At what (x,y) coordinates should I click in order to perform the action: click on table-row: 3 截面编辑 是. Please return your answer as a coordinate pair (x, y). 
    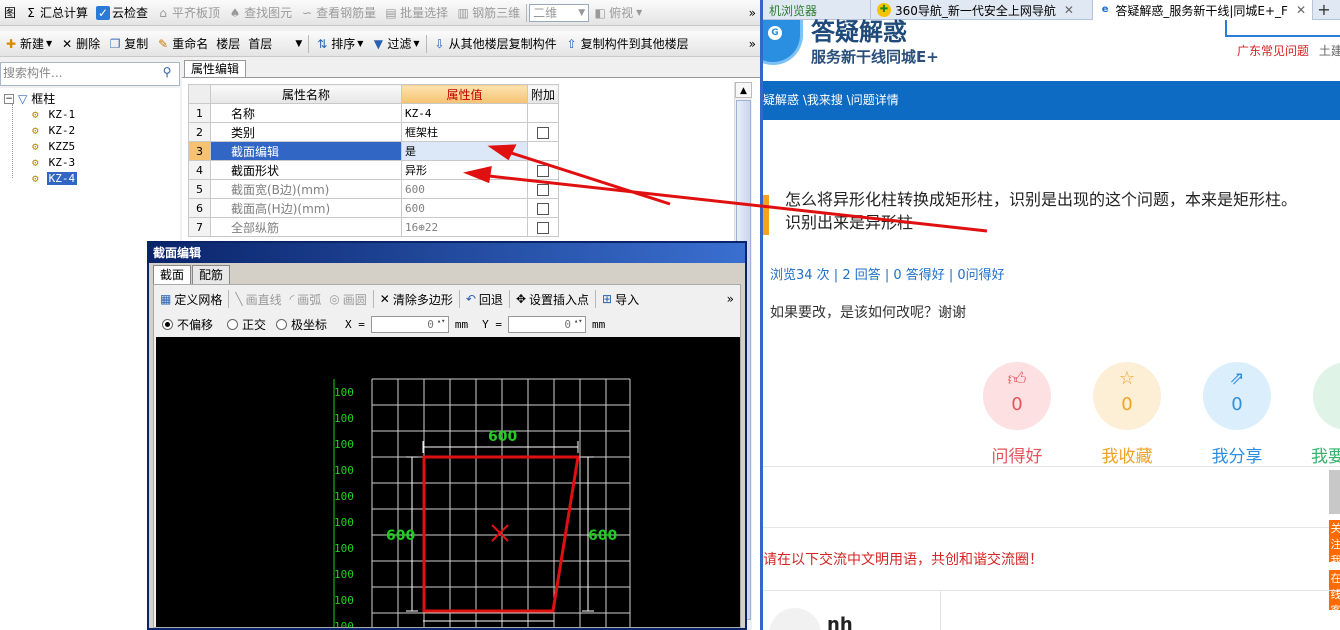
    Looking at the image, I should click on (374, 151).